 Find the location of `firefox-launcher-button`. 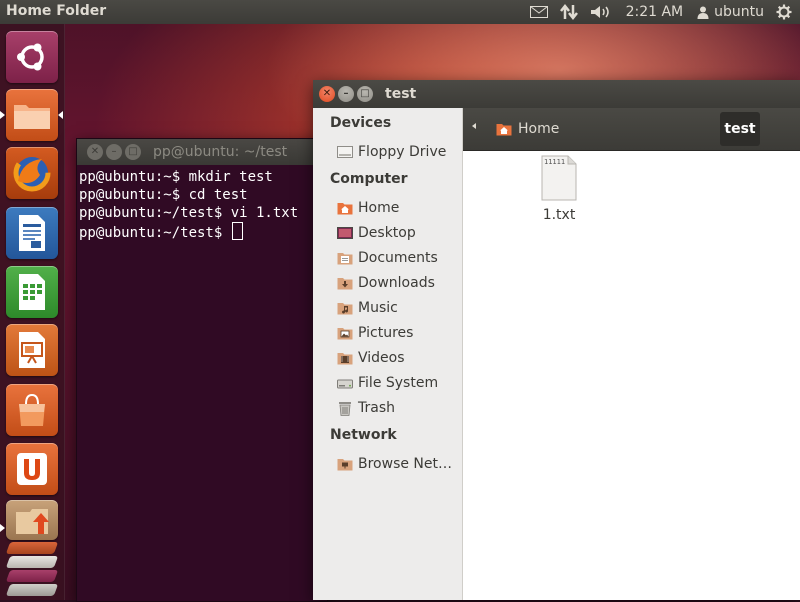

firefox-launcher-button is located at coordinates (32, 173).